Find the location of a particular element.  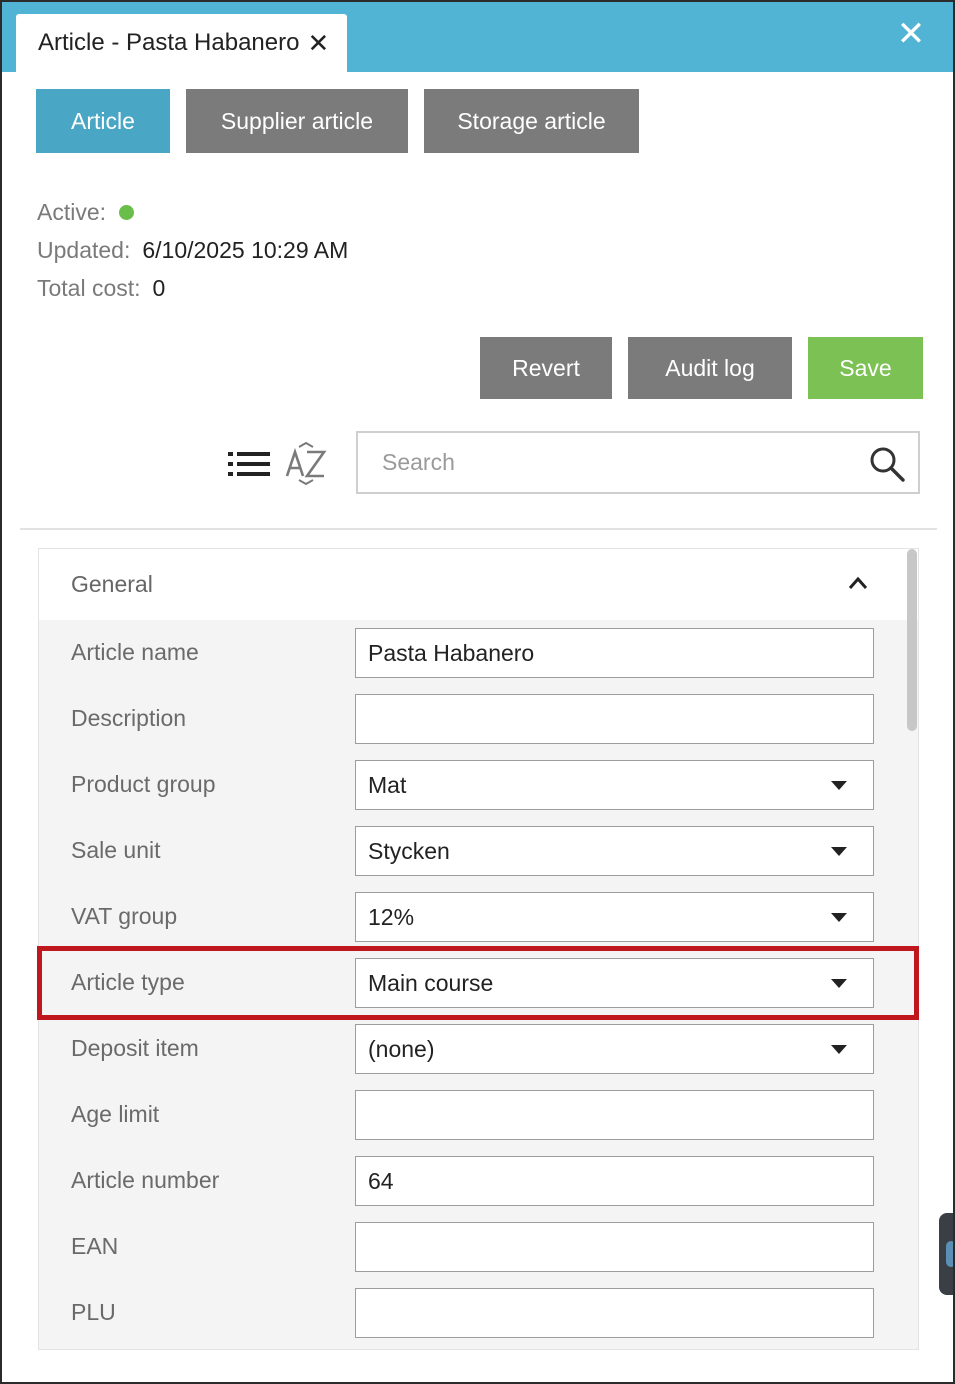

ean-field is located at coordinates (614, 1247).